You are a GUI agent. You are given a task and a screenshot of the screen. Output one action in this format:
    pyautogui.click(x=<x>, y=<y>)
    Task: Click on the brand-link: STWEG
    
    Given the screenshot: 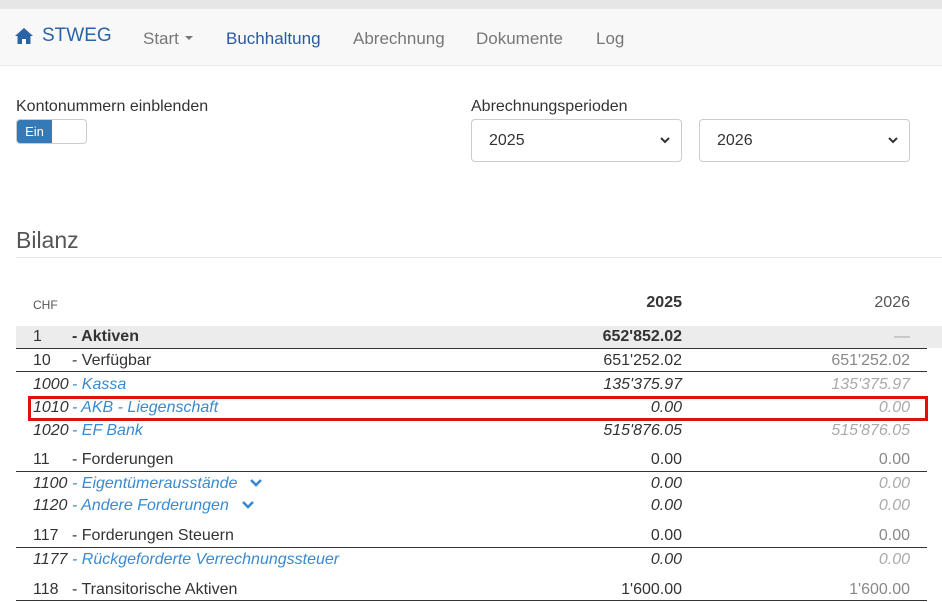 What is the action you would take?
    pyautogui.click(x=63, y=36)
    